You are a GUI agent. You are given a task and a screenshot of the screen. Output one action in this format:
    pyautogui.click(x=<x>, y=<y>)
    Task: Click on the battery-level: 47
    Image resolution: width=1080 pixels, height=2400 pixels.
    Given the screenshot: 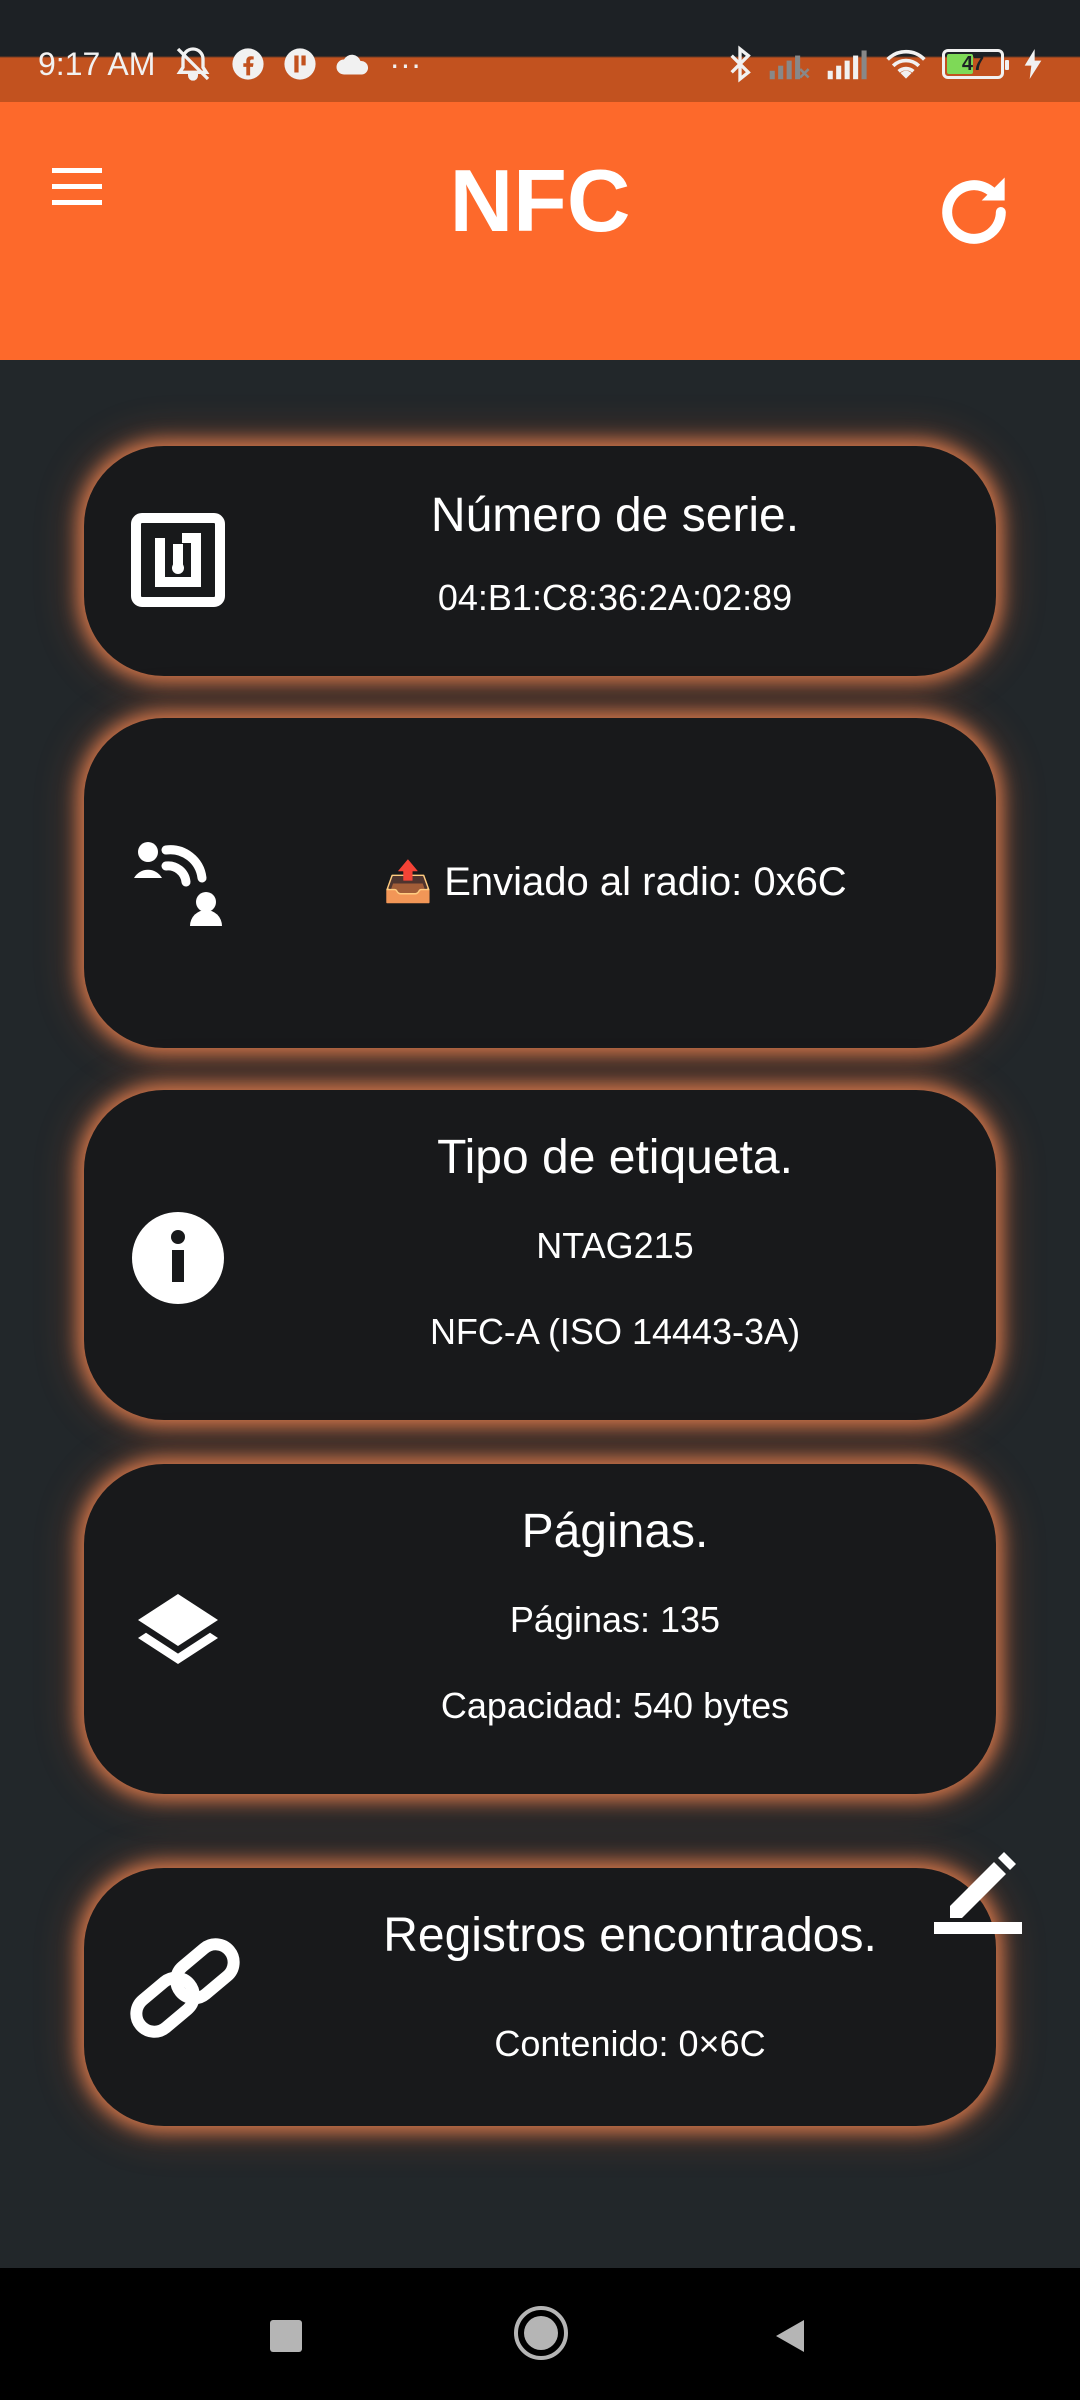 What is the action you would take?
    pyautogui.click(x=973, y=63)
    